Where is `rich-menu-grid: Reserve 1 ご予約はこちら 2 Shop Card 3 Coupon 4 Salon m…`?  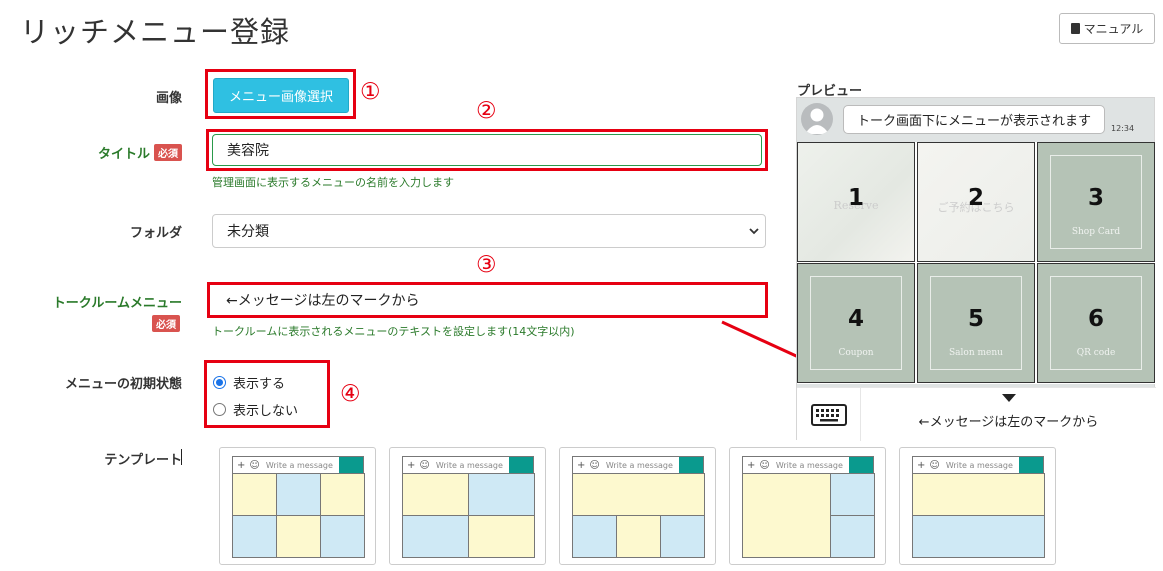 rich-menu-grid: Reserve 1 ご予約はこちら 2 Shop Card 3 Coupon 4 Salon m… is located at coordinates (976, 263).